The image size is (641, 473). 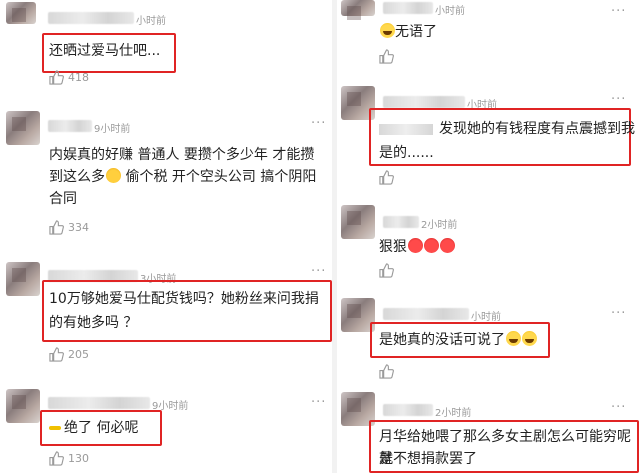 What do you see at coordinates (183, 176) in the screenshot?
I see `comment-text: 到这么多 偷个税 开个空头公司 搞个阴阳` at bounding box center [183, 176].